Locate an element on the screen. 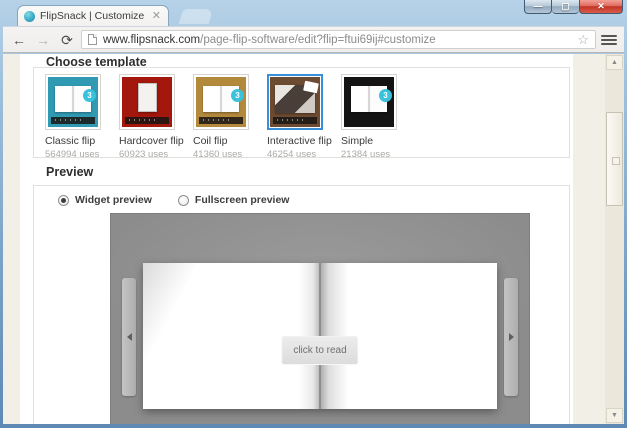 This screenshot has height=428, width=627. template-classic-flip: 3 Classic flip 564994 uses is located at coordinates (82, 117).